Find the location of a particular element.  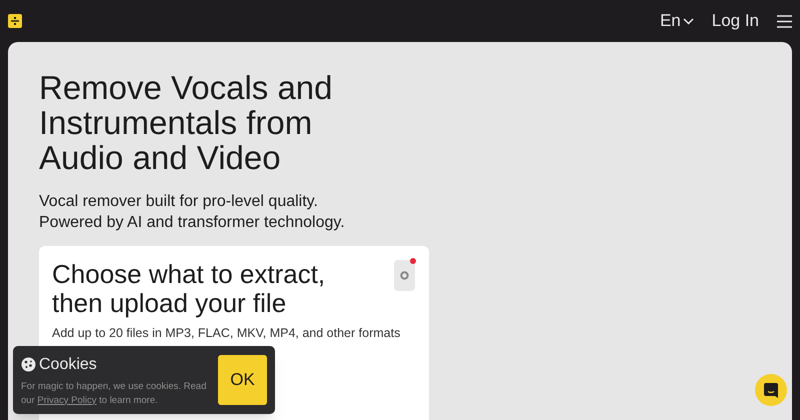

login-link: Log In is located at coordinates (735, 21).